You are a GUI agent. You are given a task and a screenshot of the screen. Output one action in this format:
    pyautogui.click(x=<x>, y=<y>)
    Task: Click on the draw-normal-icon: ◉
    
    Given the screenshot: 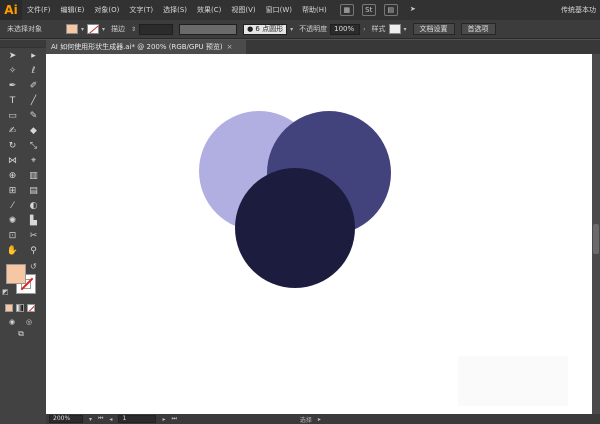 What is the action you would take?
    pyautogui.click(x=12, y=322)
    